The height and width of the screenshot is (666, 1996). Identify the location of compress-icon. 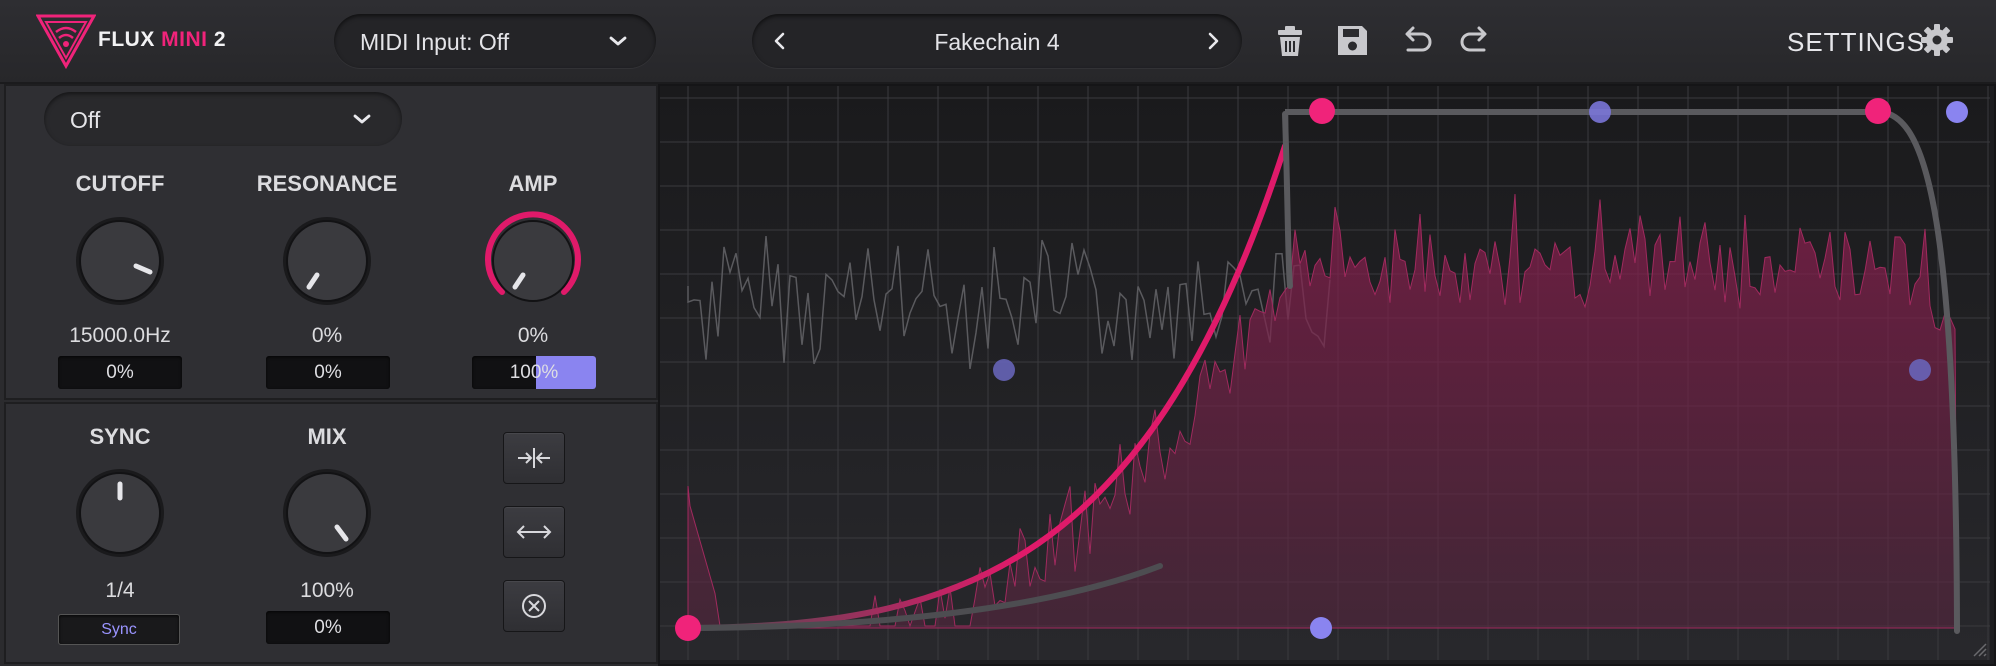
(534, 458).